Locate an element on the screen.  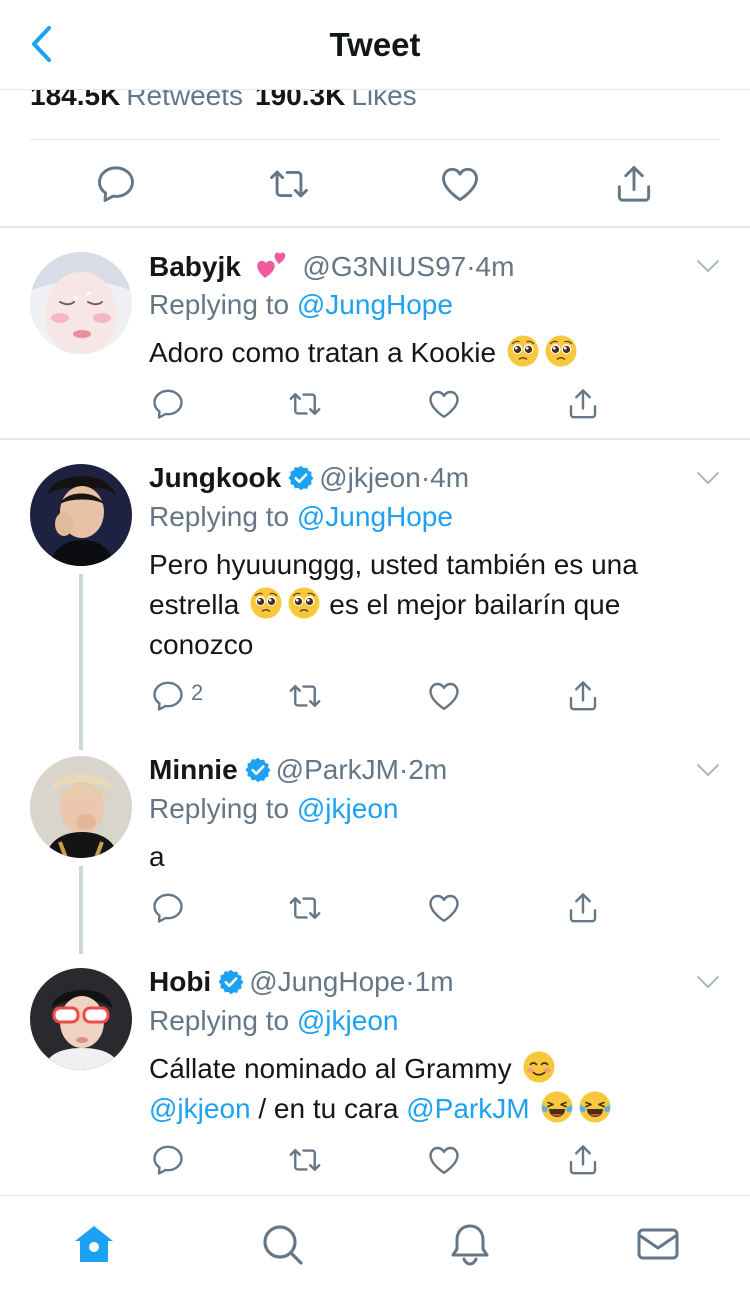
display-name: Jungkook is located at coordinates (215, 477).